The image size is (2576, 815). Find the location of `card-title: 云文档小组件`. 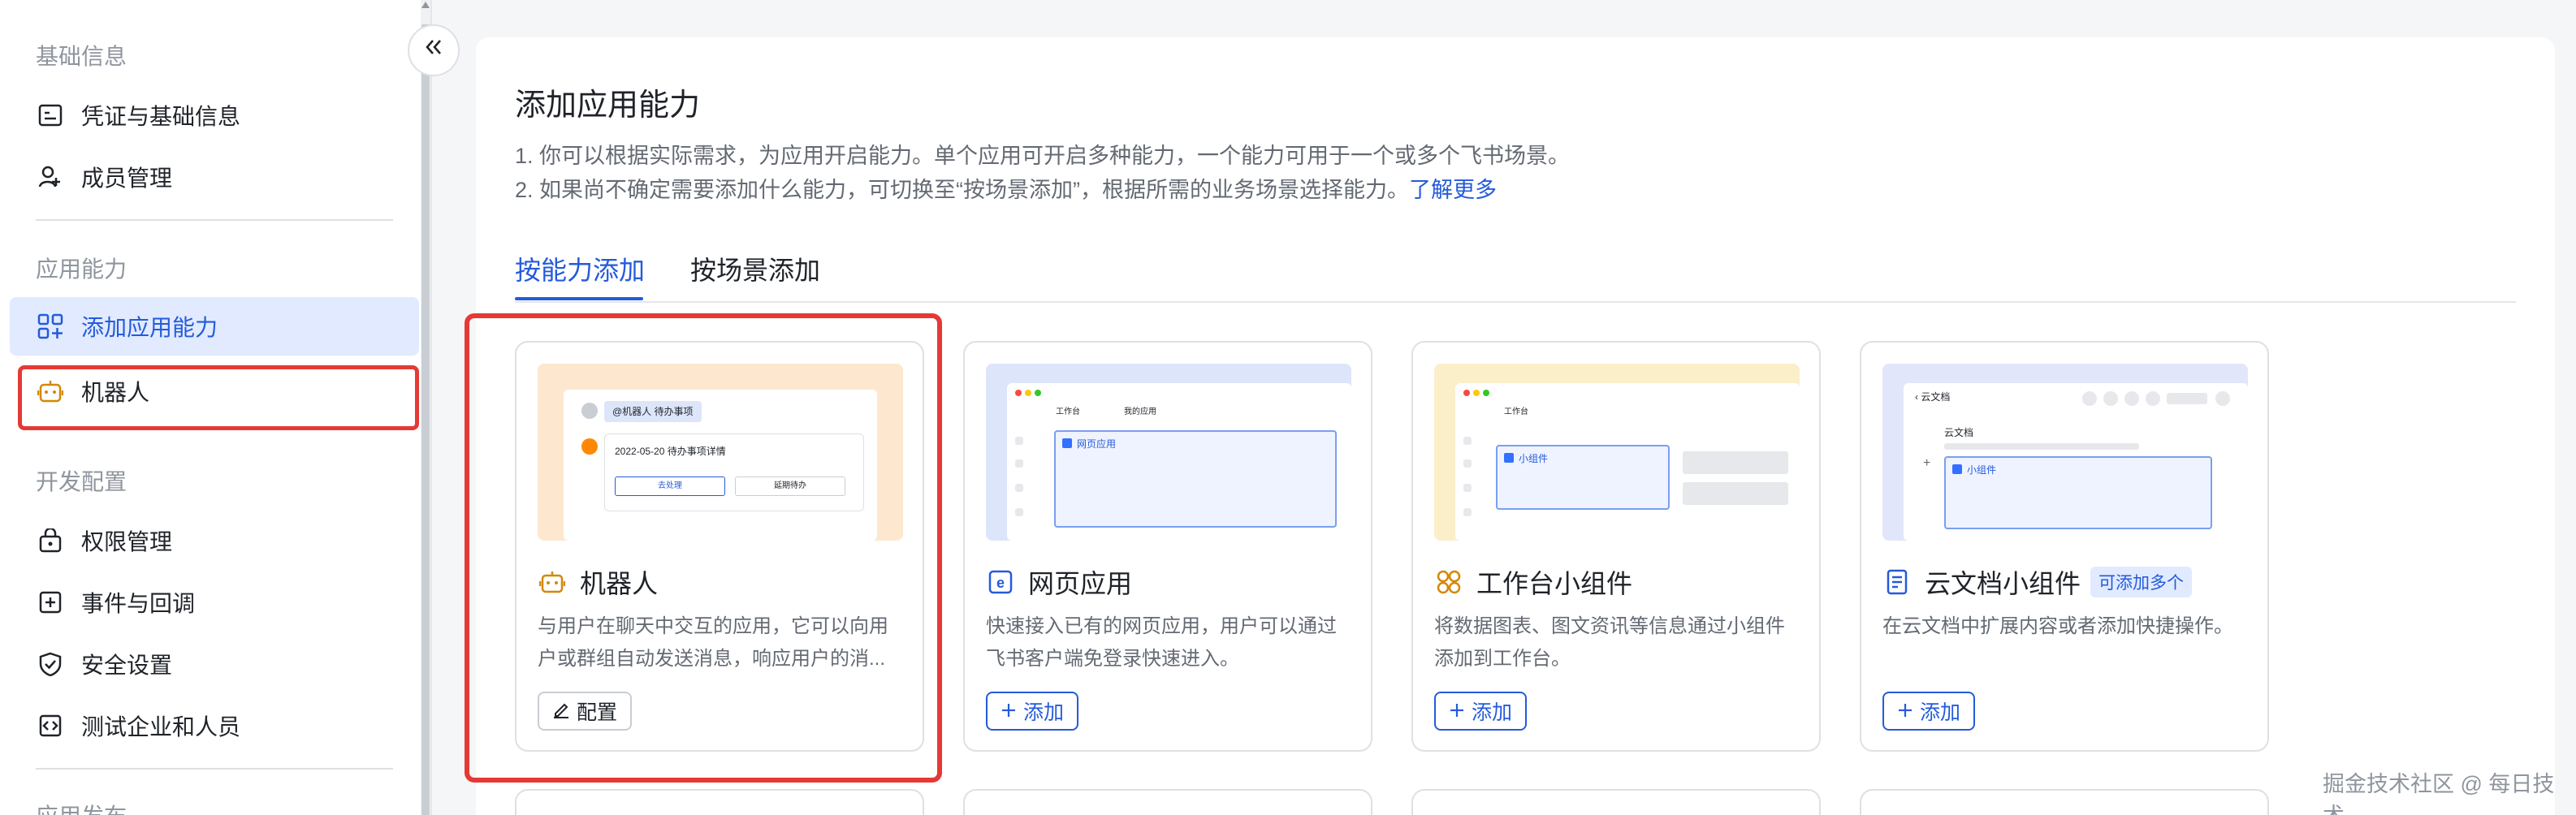

card-title: 云文档小组件 is located at coordinates (2003, 583).